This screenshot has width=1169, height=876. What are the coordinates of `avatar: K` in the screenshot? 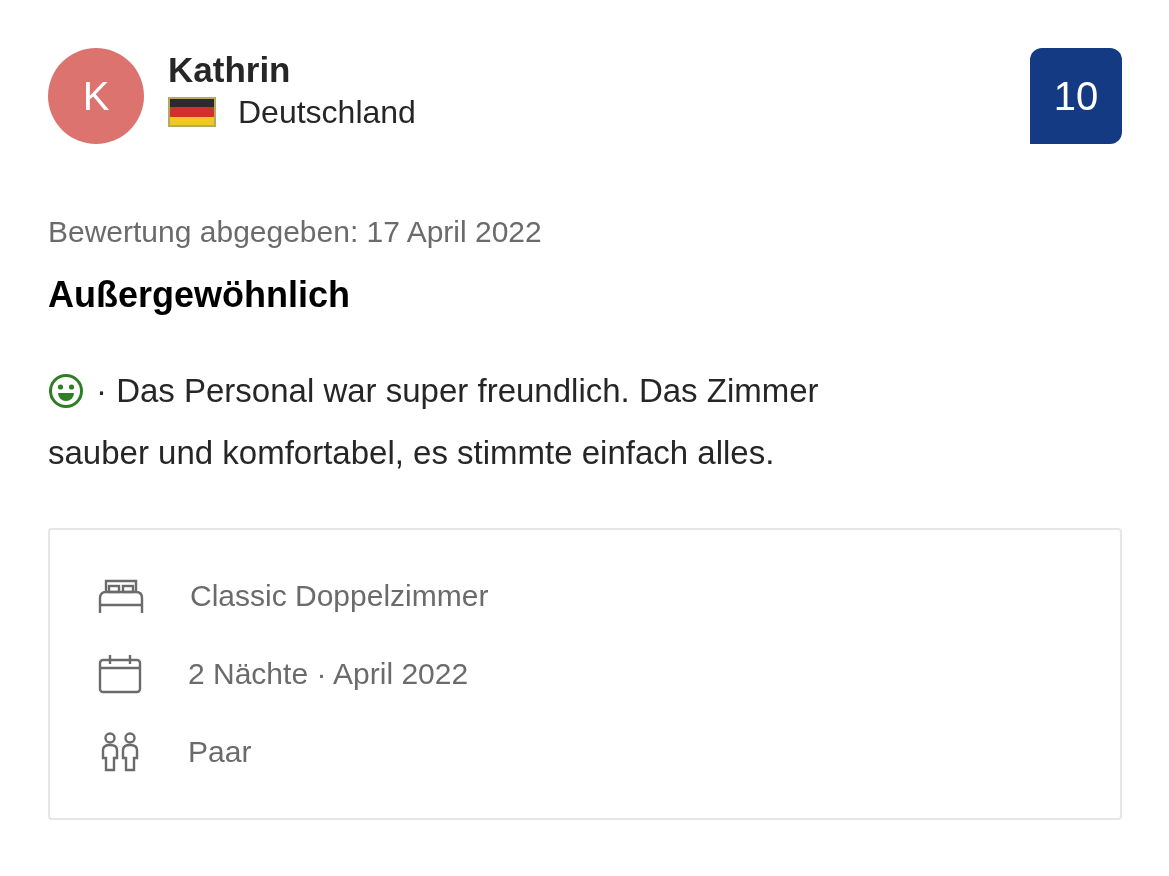 It's located at (96, 96).